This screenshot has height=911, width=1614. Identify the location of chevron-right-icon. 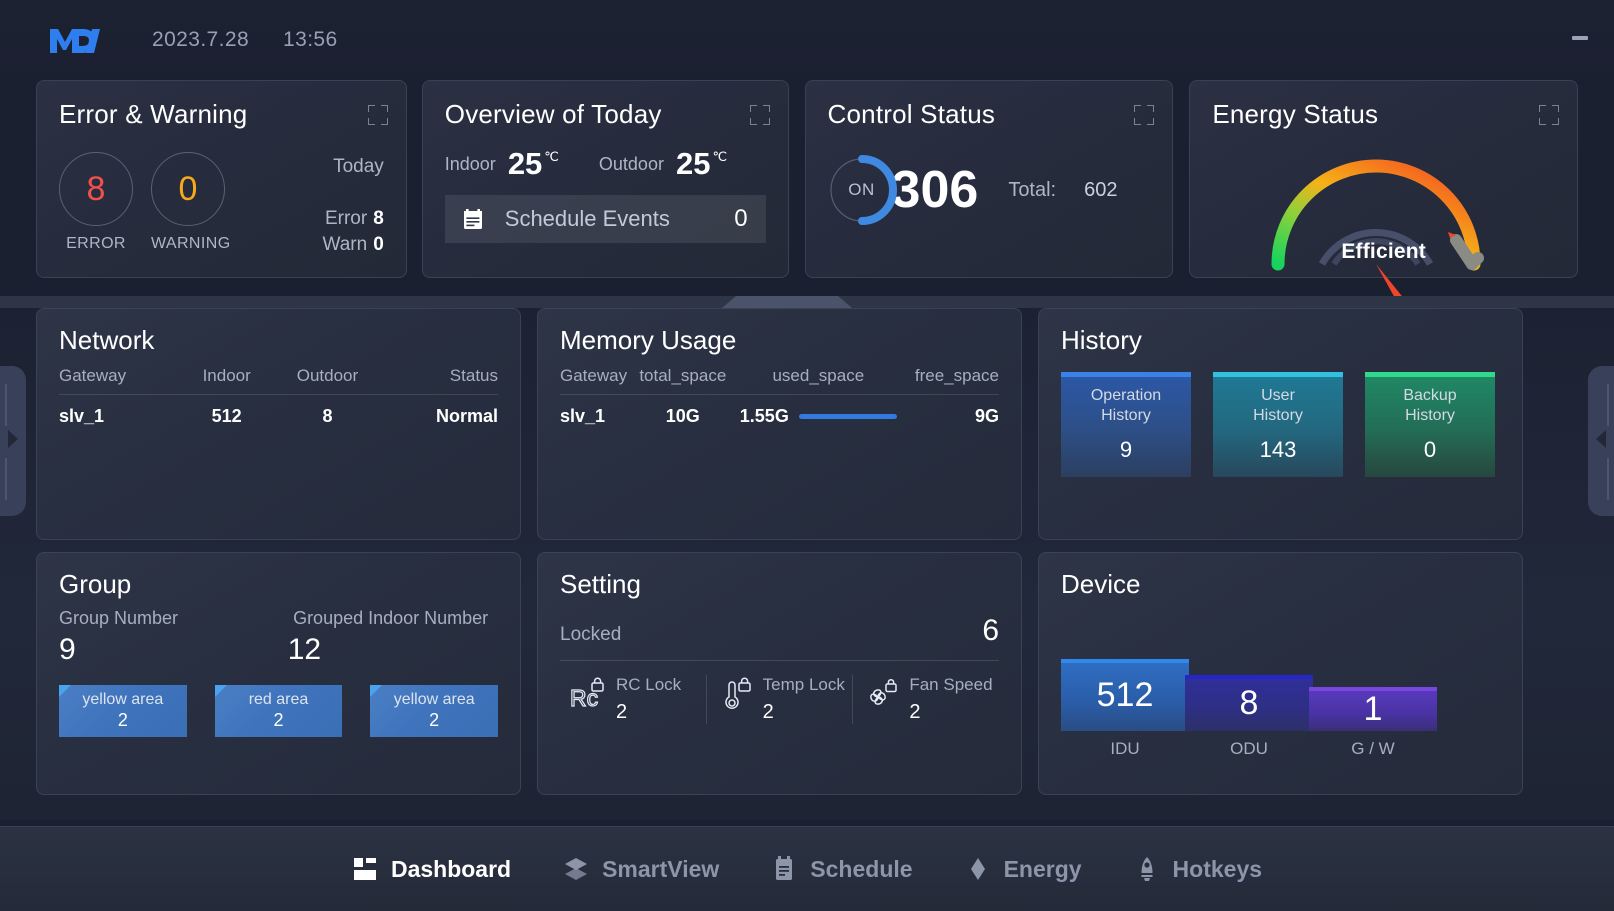
(13, 439).